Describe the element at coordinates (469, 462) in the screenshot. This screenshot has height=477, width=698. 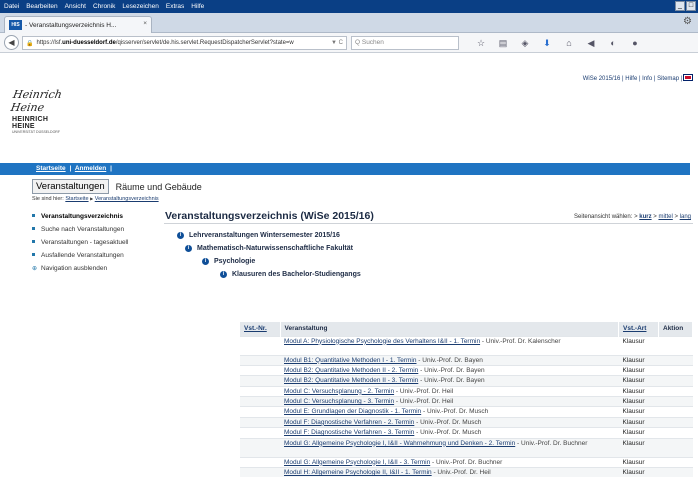
I see `lecturer-name: Univ.-Prof. Dr. Buchner` at that location.